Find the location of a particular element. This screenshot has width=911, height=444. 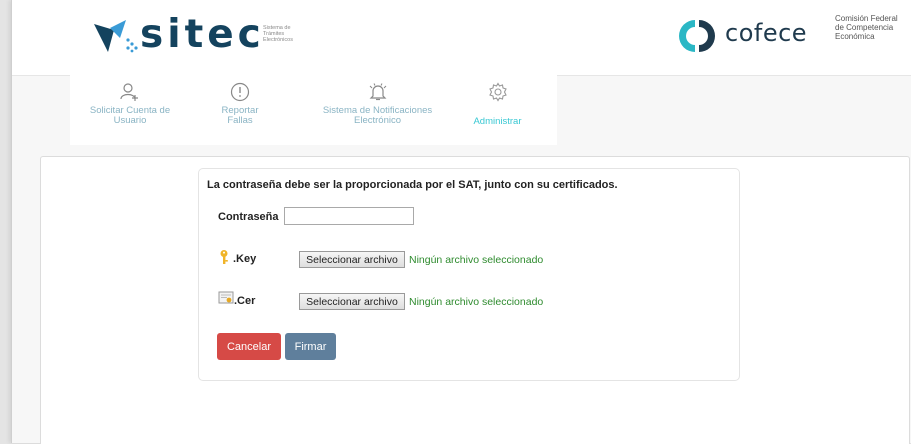

sitec-subtitle: Sistema de Trámites Electrónicos is located at coordinates (278, 34).